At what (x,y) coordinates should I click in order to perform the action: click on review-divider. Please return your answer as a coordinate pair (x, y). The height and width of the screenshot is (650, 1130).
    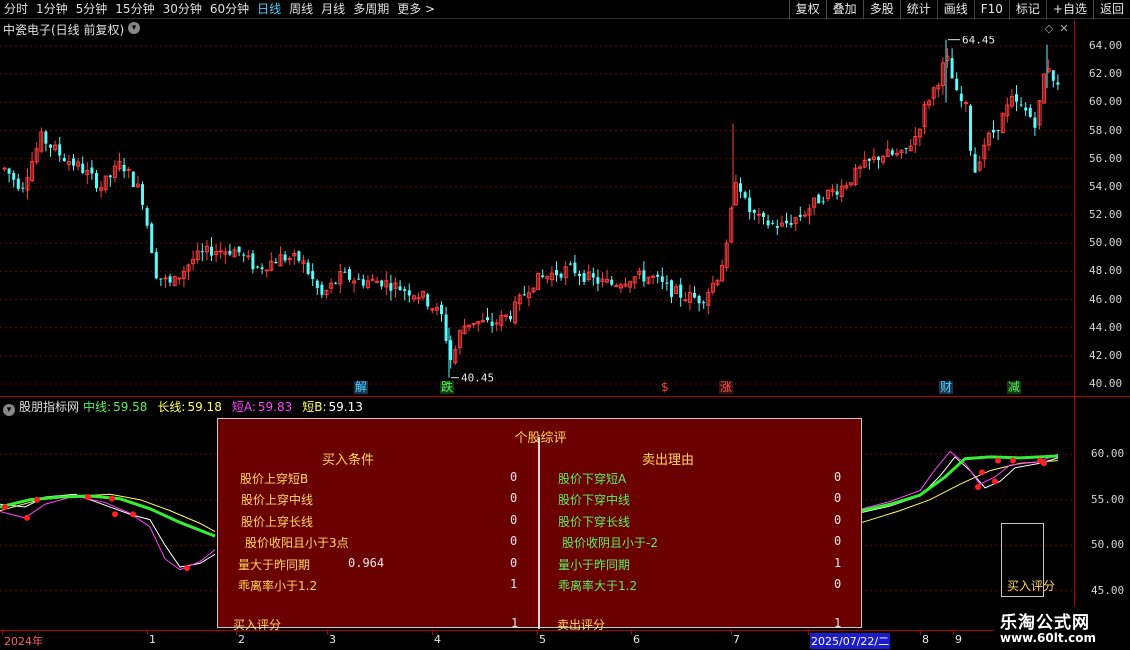
    Looking at the image, I should click on (539, 533).